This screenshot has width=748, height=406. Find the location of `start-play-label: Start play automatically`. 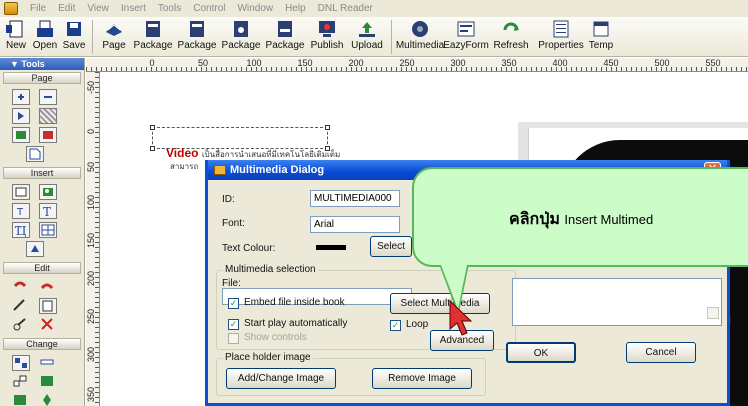

start-play-label: Start play automatically is located at coordinates (296, 323).